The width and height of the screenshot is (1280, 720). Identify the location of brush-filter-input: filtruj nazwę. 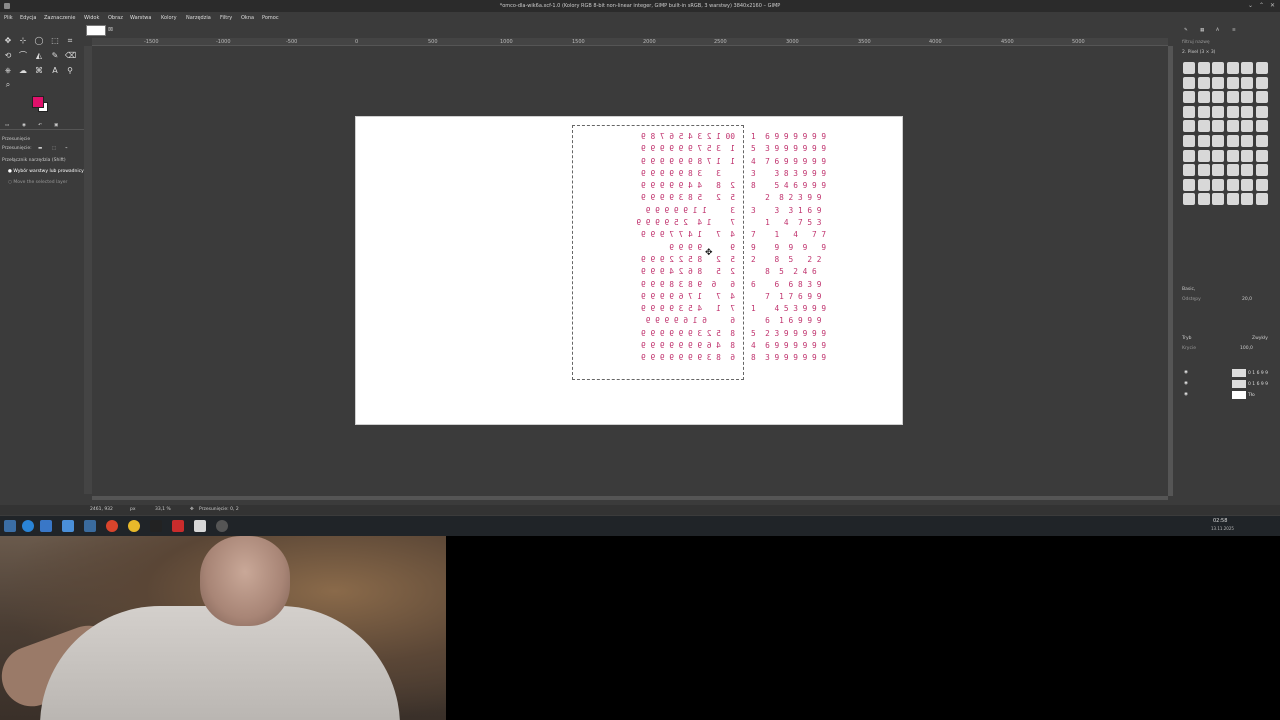
(1196, 42).